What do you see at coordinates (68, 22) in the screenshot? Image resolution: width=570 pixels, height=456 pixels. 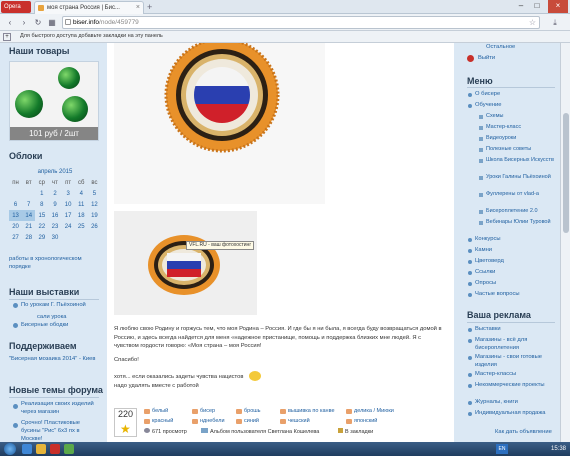 I see `page-info-icon` at bounding box center [68, 22].